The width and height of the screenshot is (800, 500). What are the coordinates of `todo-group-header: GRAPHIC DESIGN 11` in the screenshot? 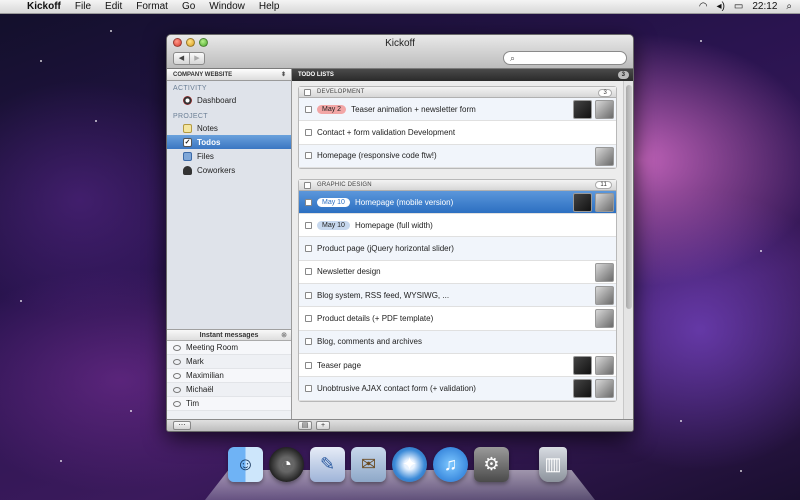 It's located at (457, 185).